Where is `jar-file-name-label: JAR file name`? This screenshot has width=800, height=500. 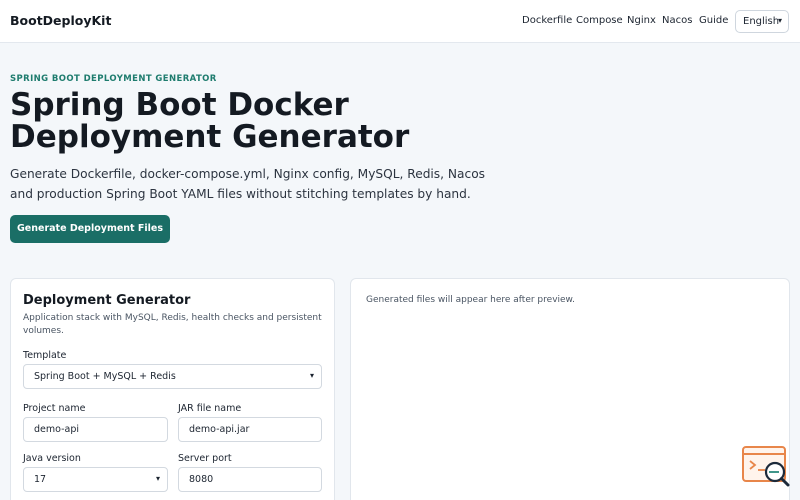 jar-file-name-label: JAR file name is located at coordinates (210, 408).